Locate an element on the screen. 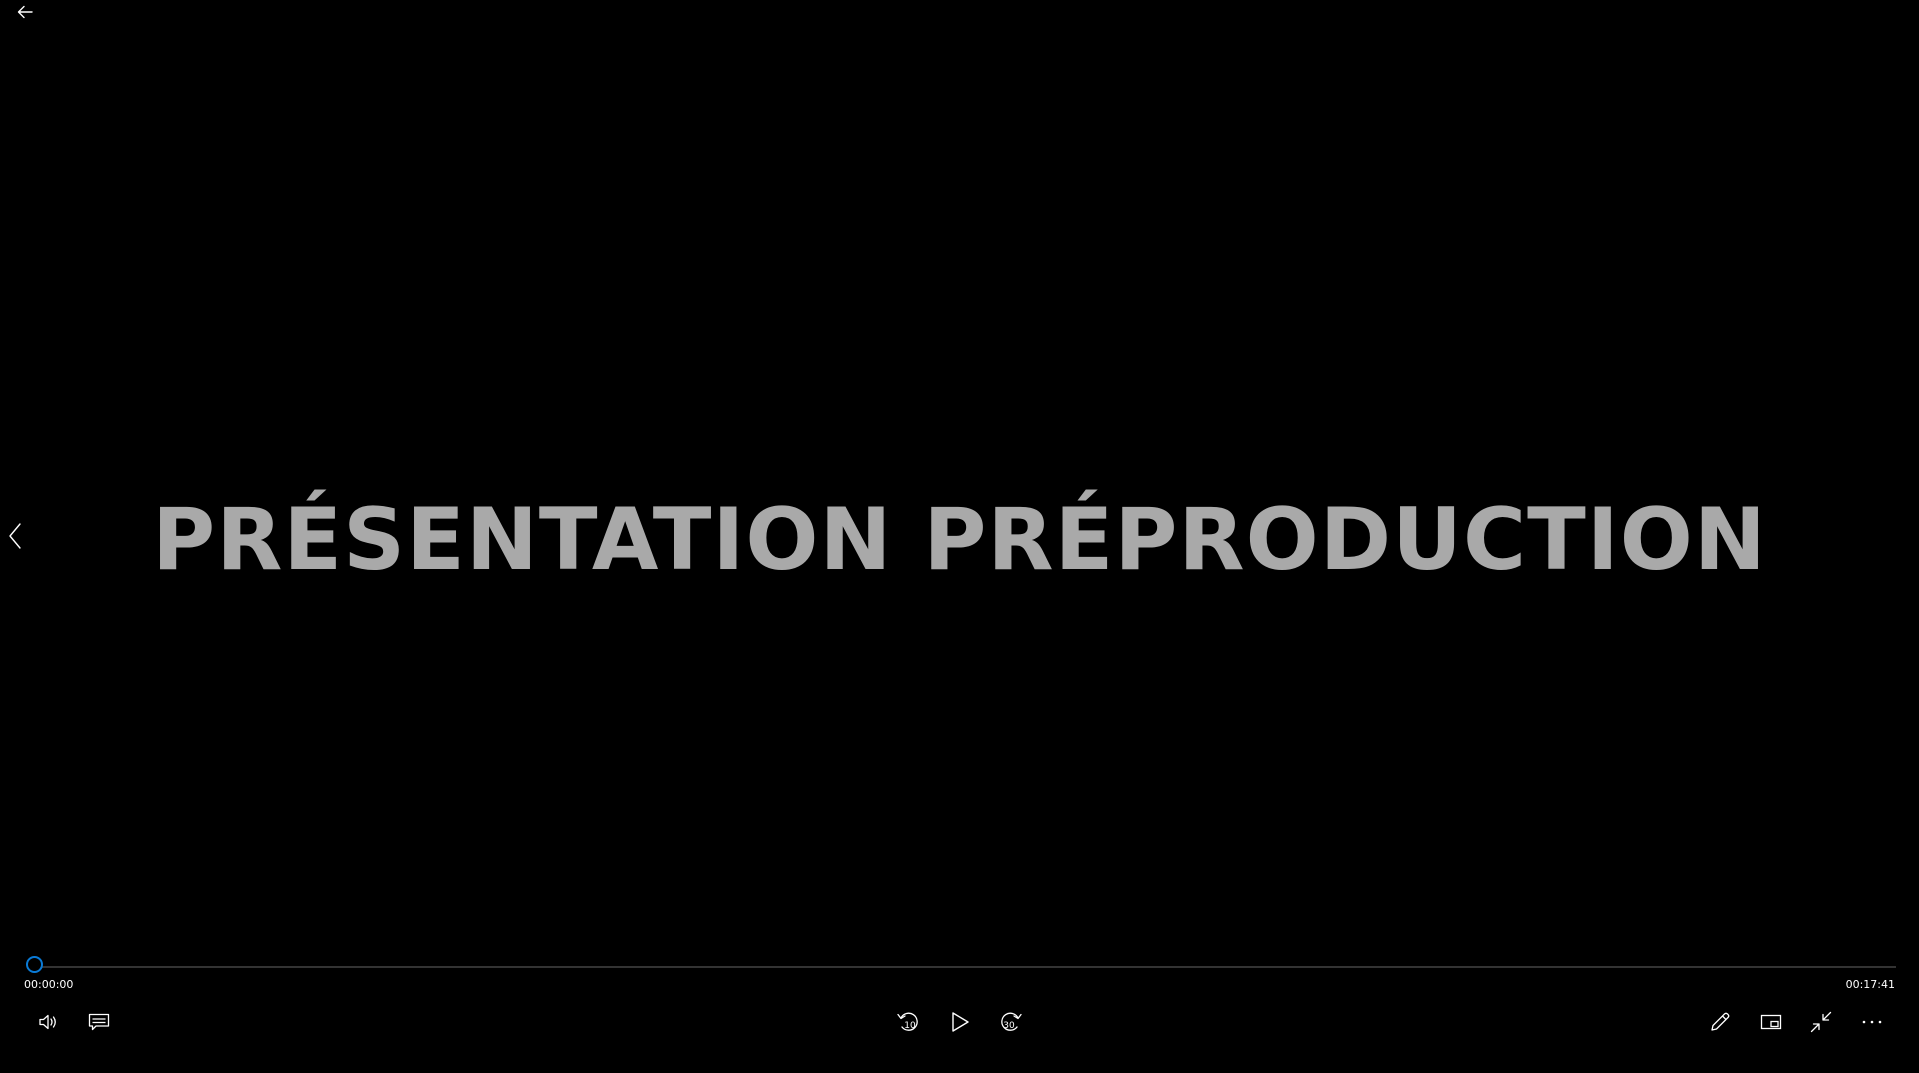 The image size is (1919, 1073). skip-forward-button: 30 is located at coordinates (1010, 1022).